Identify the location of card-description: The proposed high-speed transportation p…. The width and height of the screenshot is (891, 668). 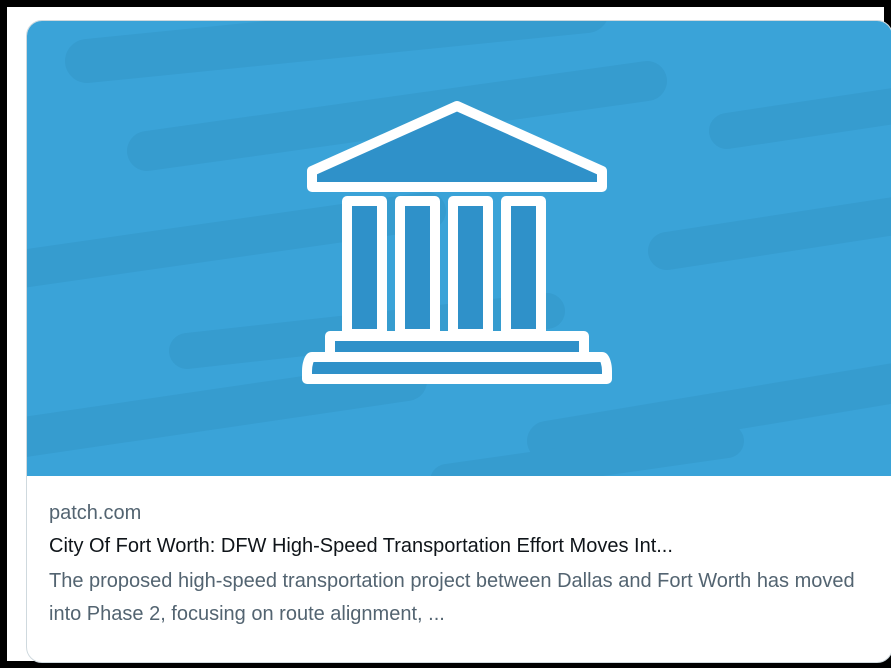
(452, 597).